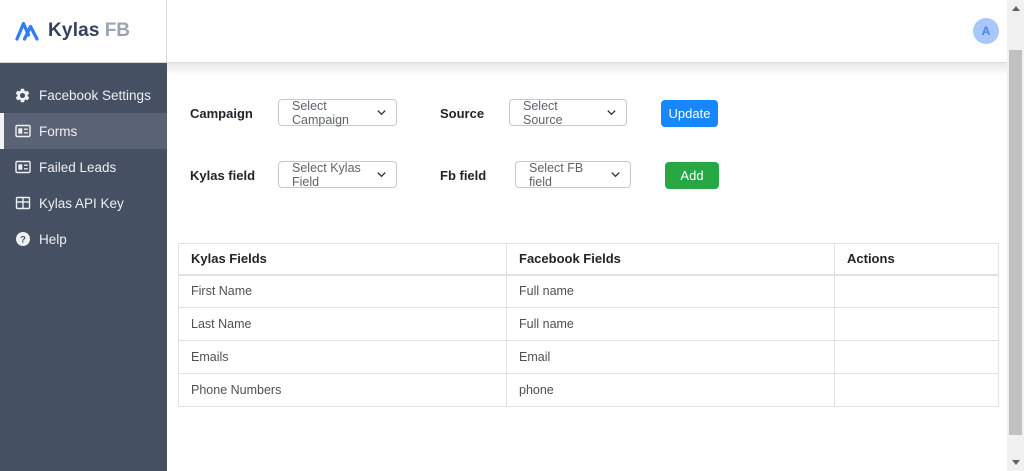 Image resolution: width=1024 pixels, height=471 pixels. Describe the element at coordinates (342, 291) in the screenshot. I see `kylas-field-cell: First Name` at that location.